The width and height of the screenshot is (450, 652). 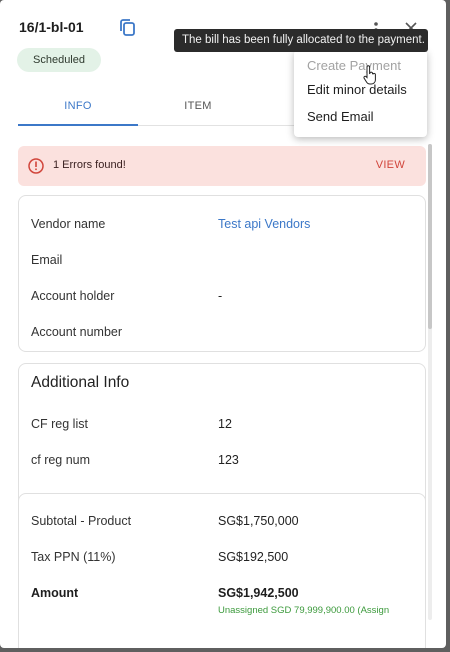 What do you see at coordinates (220, 296) in the screenshot?
I see `account-holder-value: -` at bounding box center [220, 296].